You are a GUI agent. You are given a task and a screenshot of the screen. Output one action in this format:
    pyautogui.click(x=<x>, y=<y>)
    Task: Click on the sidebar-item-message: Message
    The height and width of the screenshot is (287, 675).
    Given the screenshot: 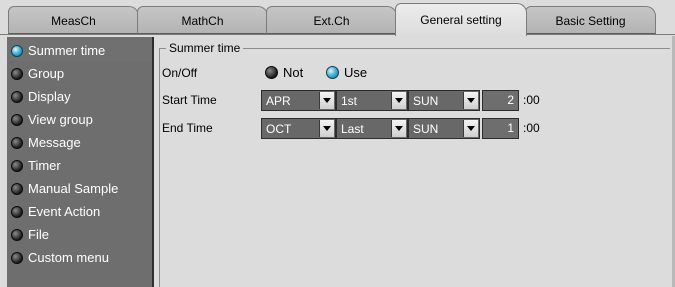 What is the action you would take?
    pyautogui.click(x=79, y=142)
    